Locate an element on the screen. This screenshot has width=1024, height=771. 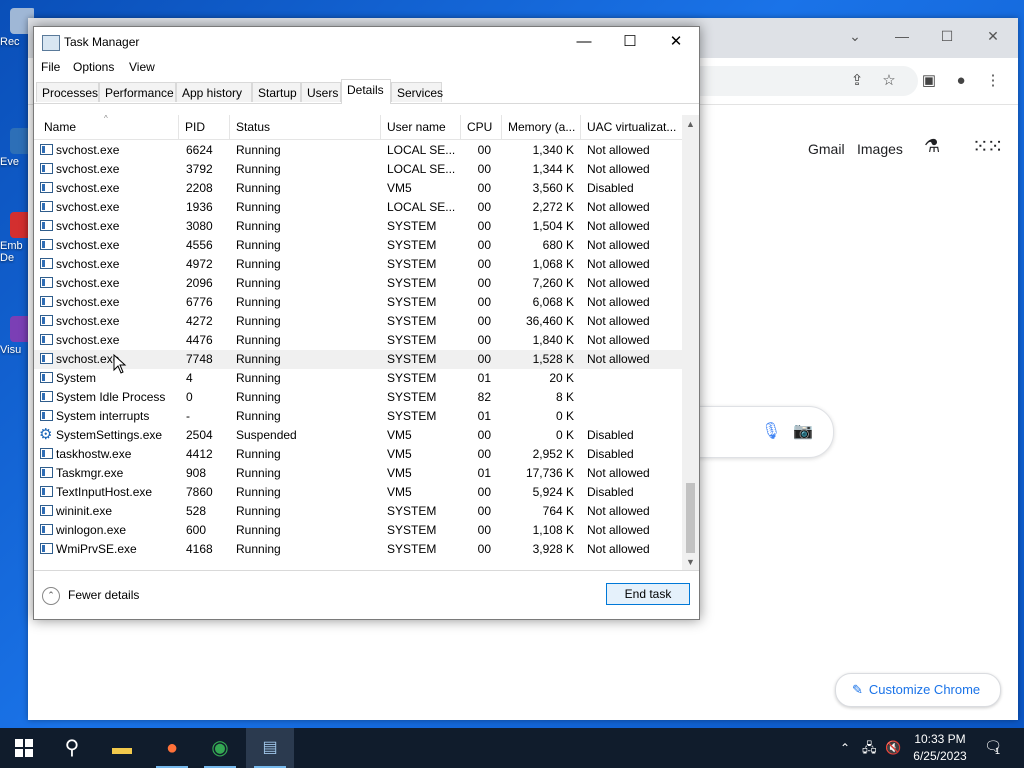
tab-processes: Processes is located at coordinates (67, 92).